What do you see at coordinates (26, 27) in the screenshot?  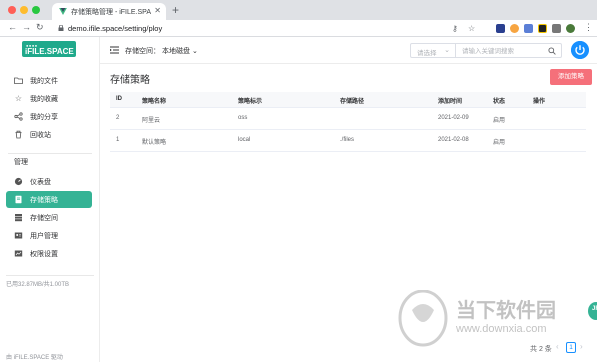 I see `forward-icon: →` at bounding box center [26, 27].